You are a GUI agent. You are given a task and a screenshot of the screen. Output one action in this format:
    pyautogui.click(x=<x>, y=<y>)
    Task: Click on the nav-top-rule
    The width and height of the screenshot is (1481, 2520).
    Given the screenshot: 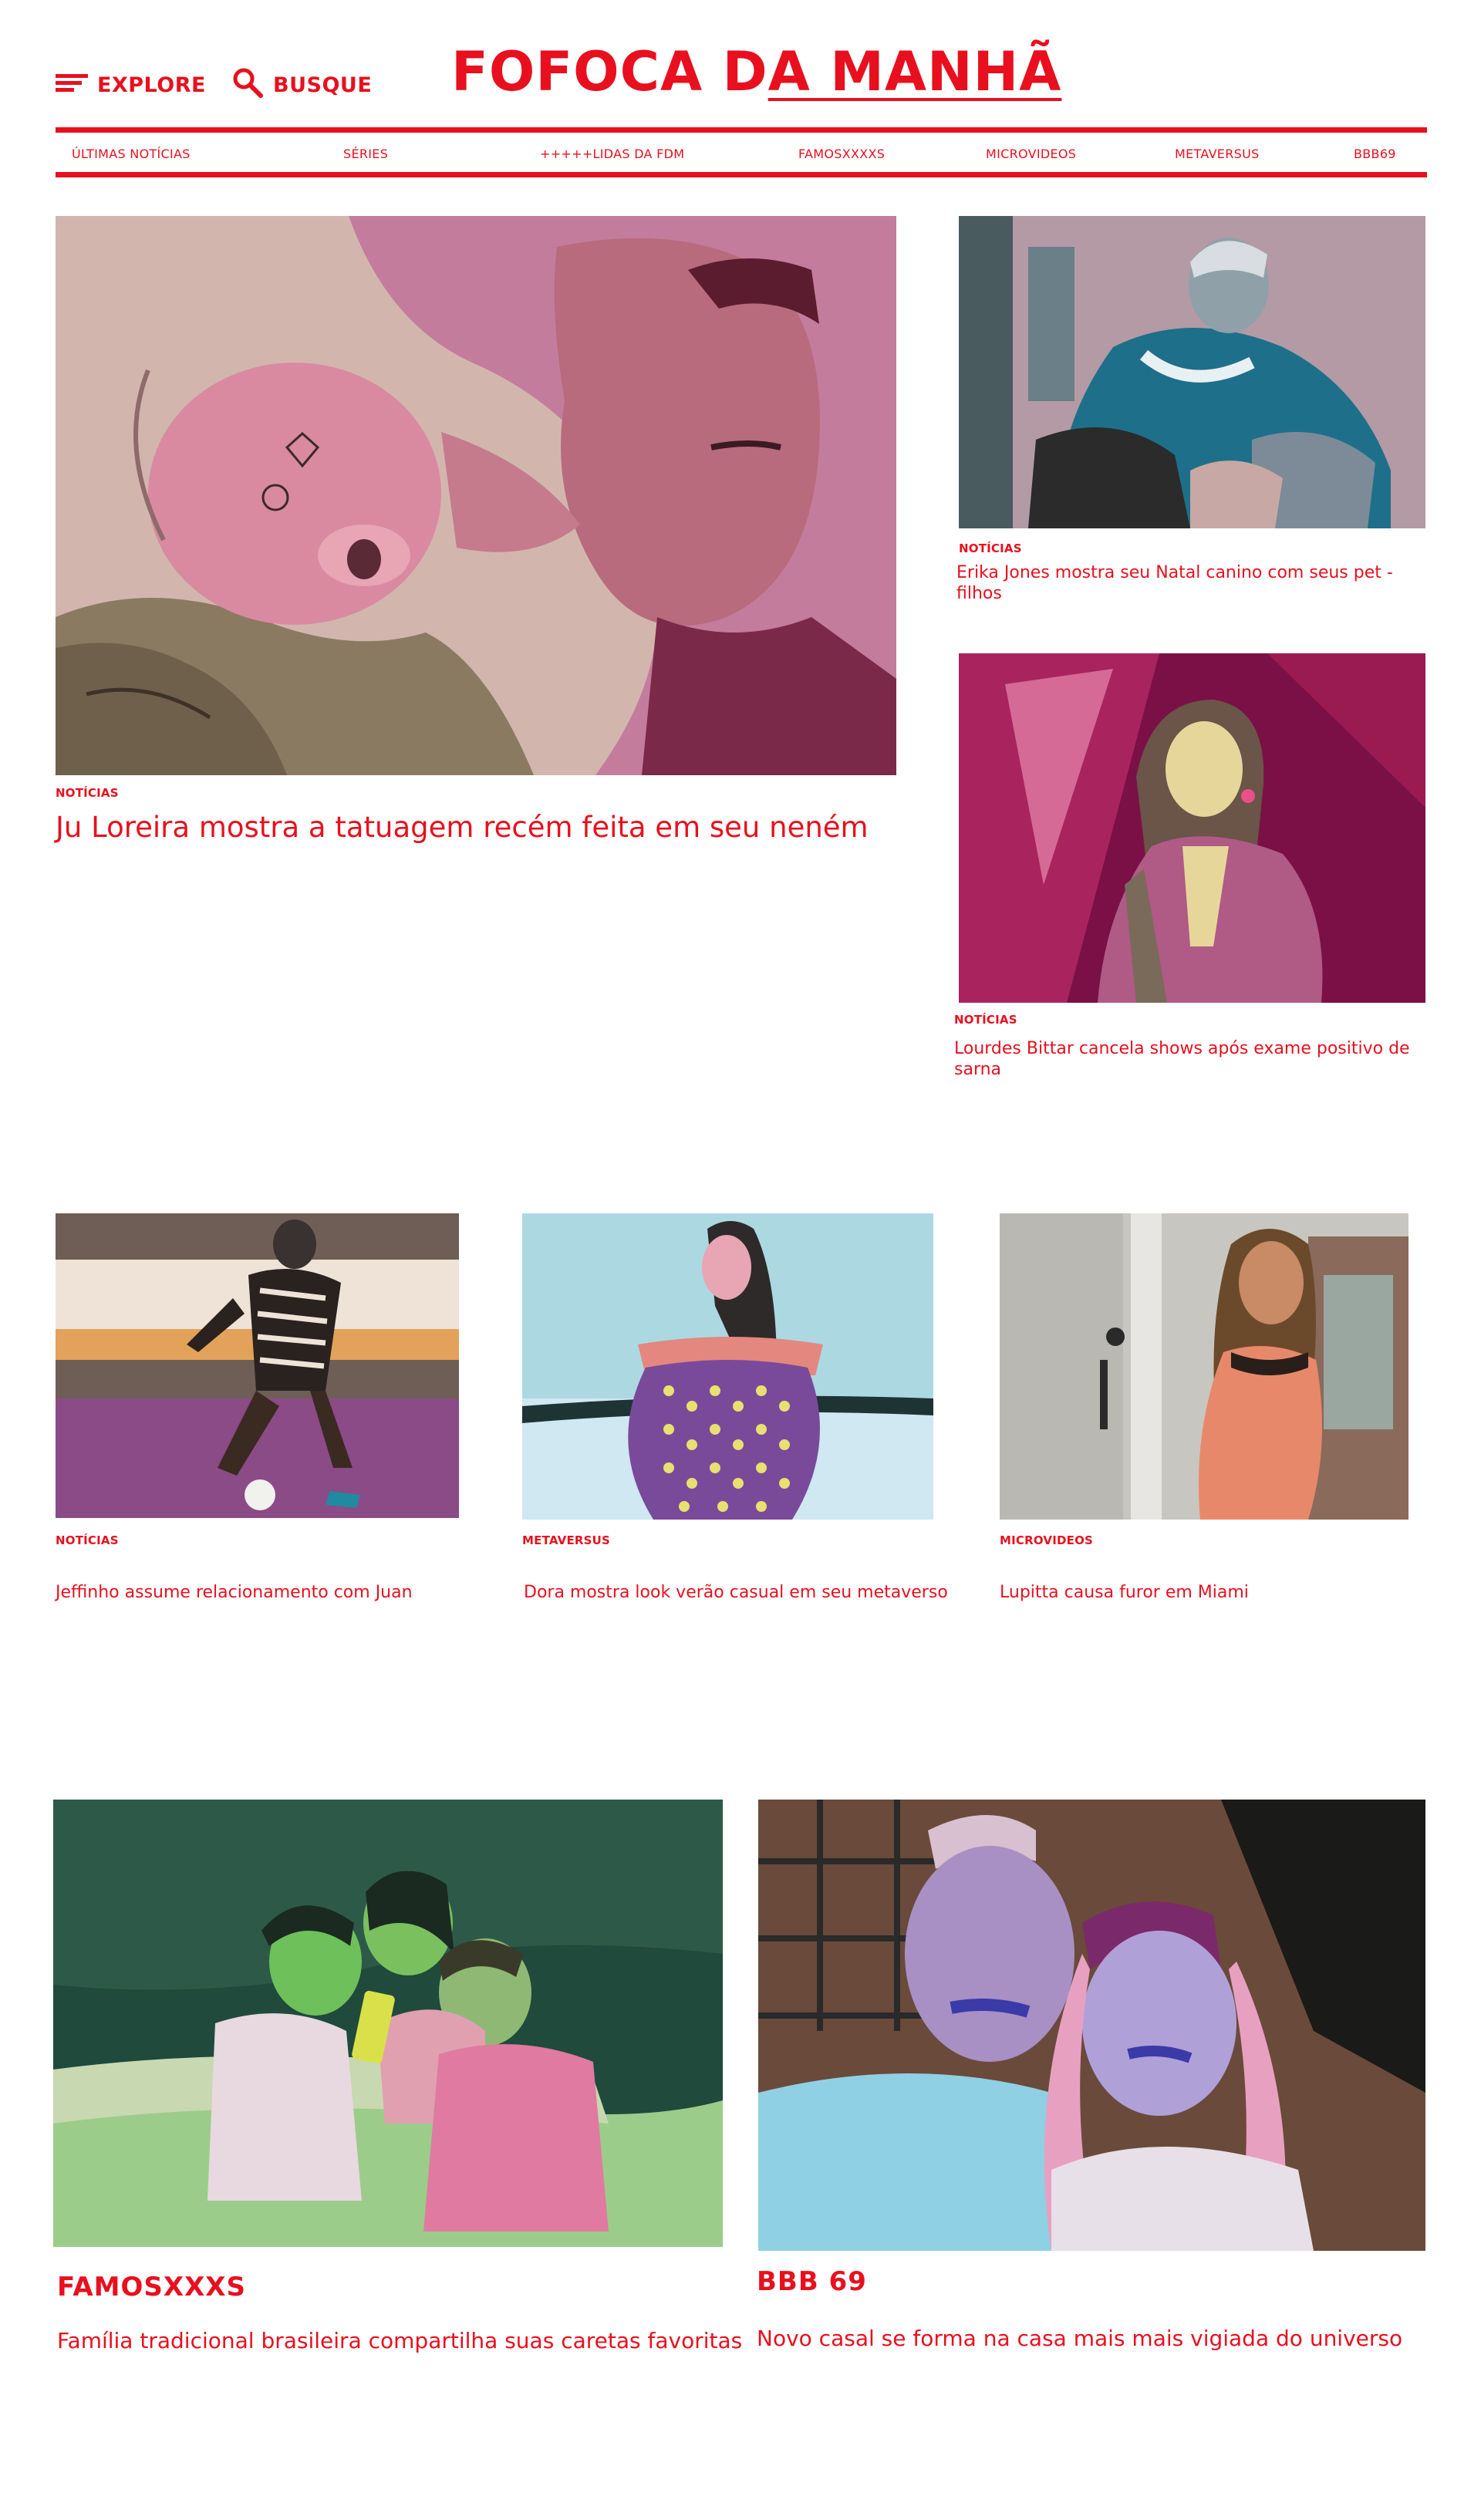 What is the action you would take?
    pyautogui.click(x=741, y=130)
    